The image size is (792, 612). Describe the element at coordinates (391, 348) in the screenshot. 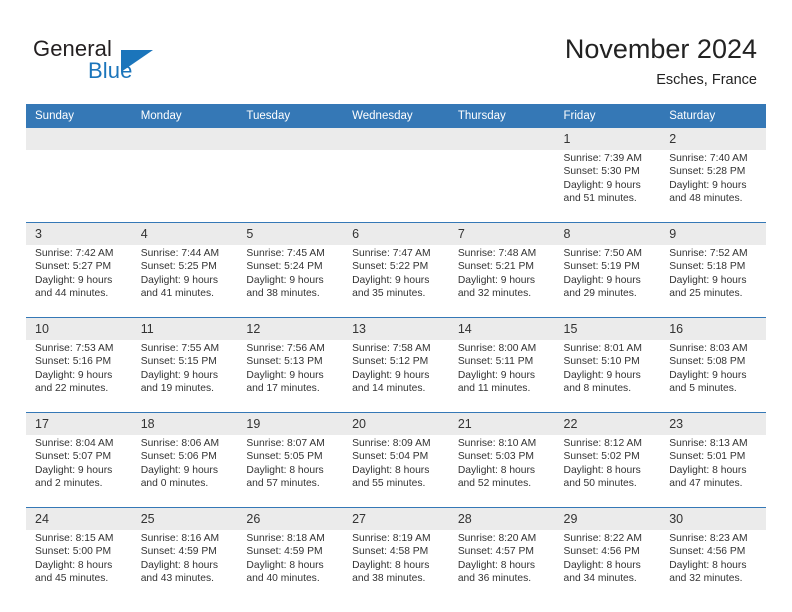

I see `sunrise-text: Sunrise: 7:58 AM` at that location.